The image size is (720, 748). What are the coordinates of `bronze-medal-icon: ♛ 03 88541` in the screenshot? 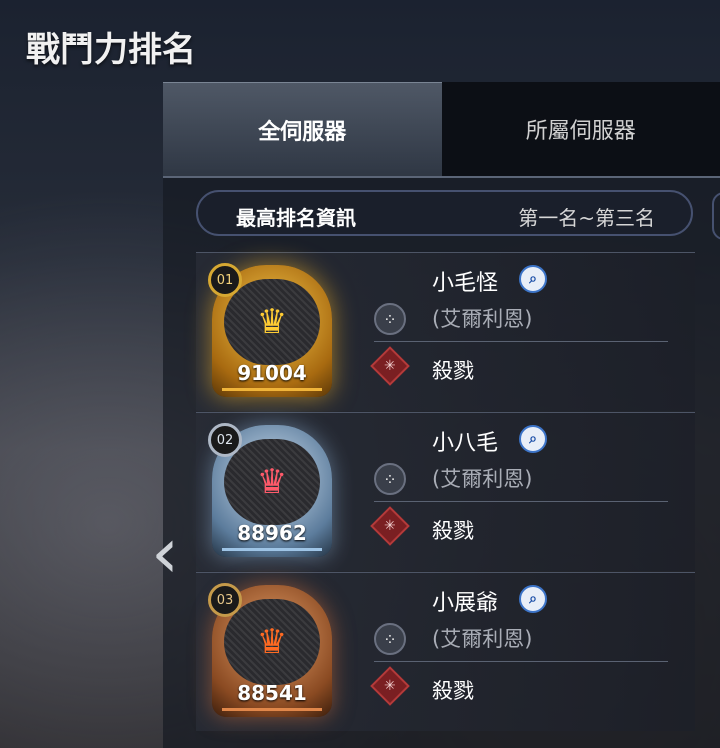 It's located at (270, 650).